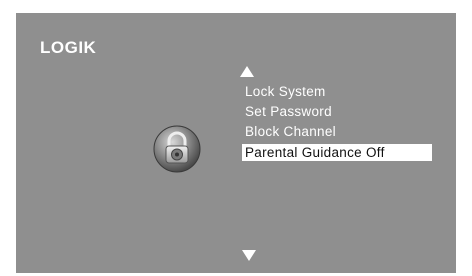 The image size is (472, 276). Describe the element at coordinates (247, 71) in the screenshot. I see `scroll-up-icon` at that location.